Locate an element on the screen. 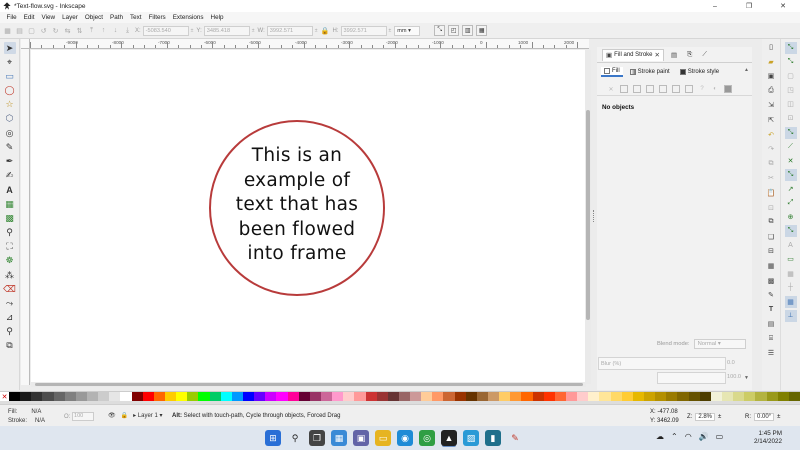  zoom-selection-icon: ⊡ is located at coordinates (771, 208).